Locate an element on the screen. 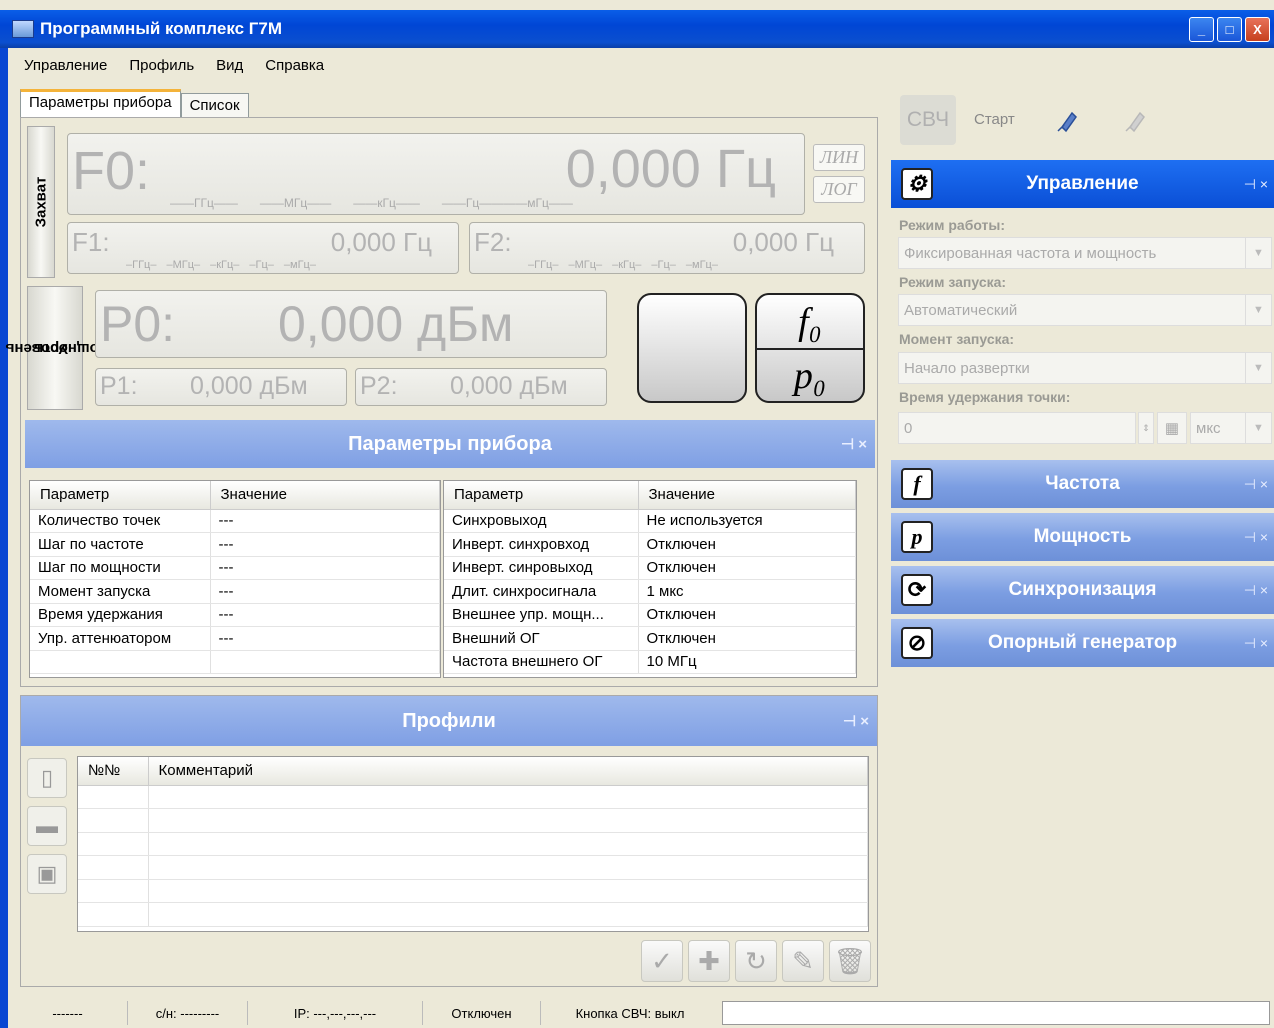  table-row: Частота внешнего ОГ 10 МГц is located at coordinates (650, 662).